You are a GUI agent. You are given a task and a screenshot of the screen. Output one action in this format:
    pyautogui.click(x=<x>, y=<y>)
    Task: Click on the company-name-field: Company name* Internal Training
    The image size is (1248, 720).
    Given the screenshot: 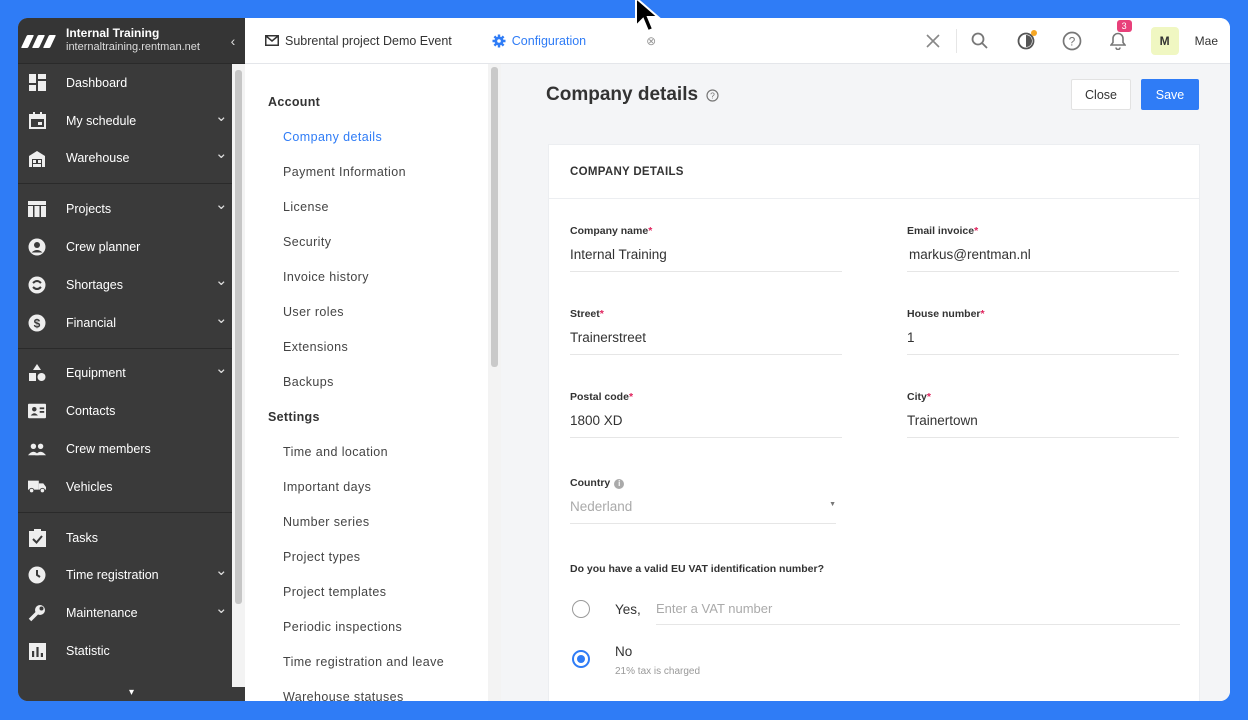 What is the action you would take?
    pyautogui.click(x=706, y=248)
    